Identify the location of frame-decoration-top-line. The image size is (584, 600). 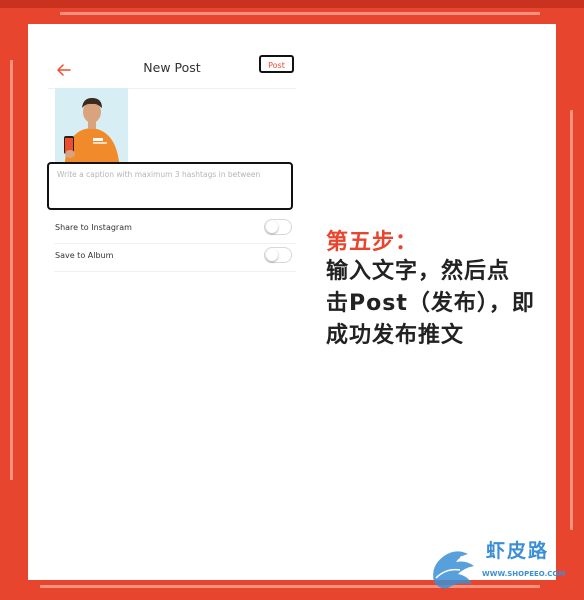
(300, 13).